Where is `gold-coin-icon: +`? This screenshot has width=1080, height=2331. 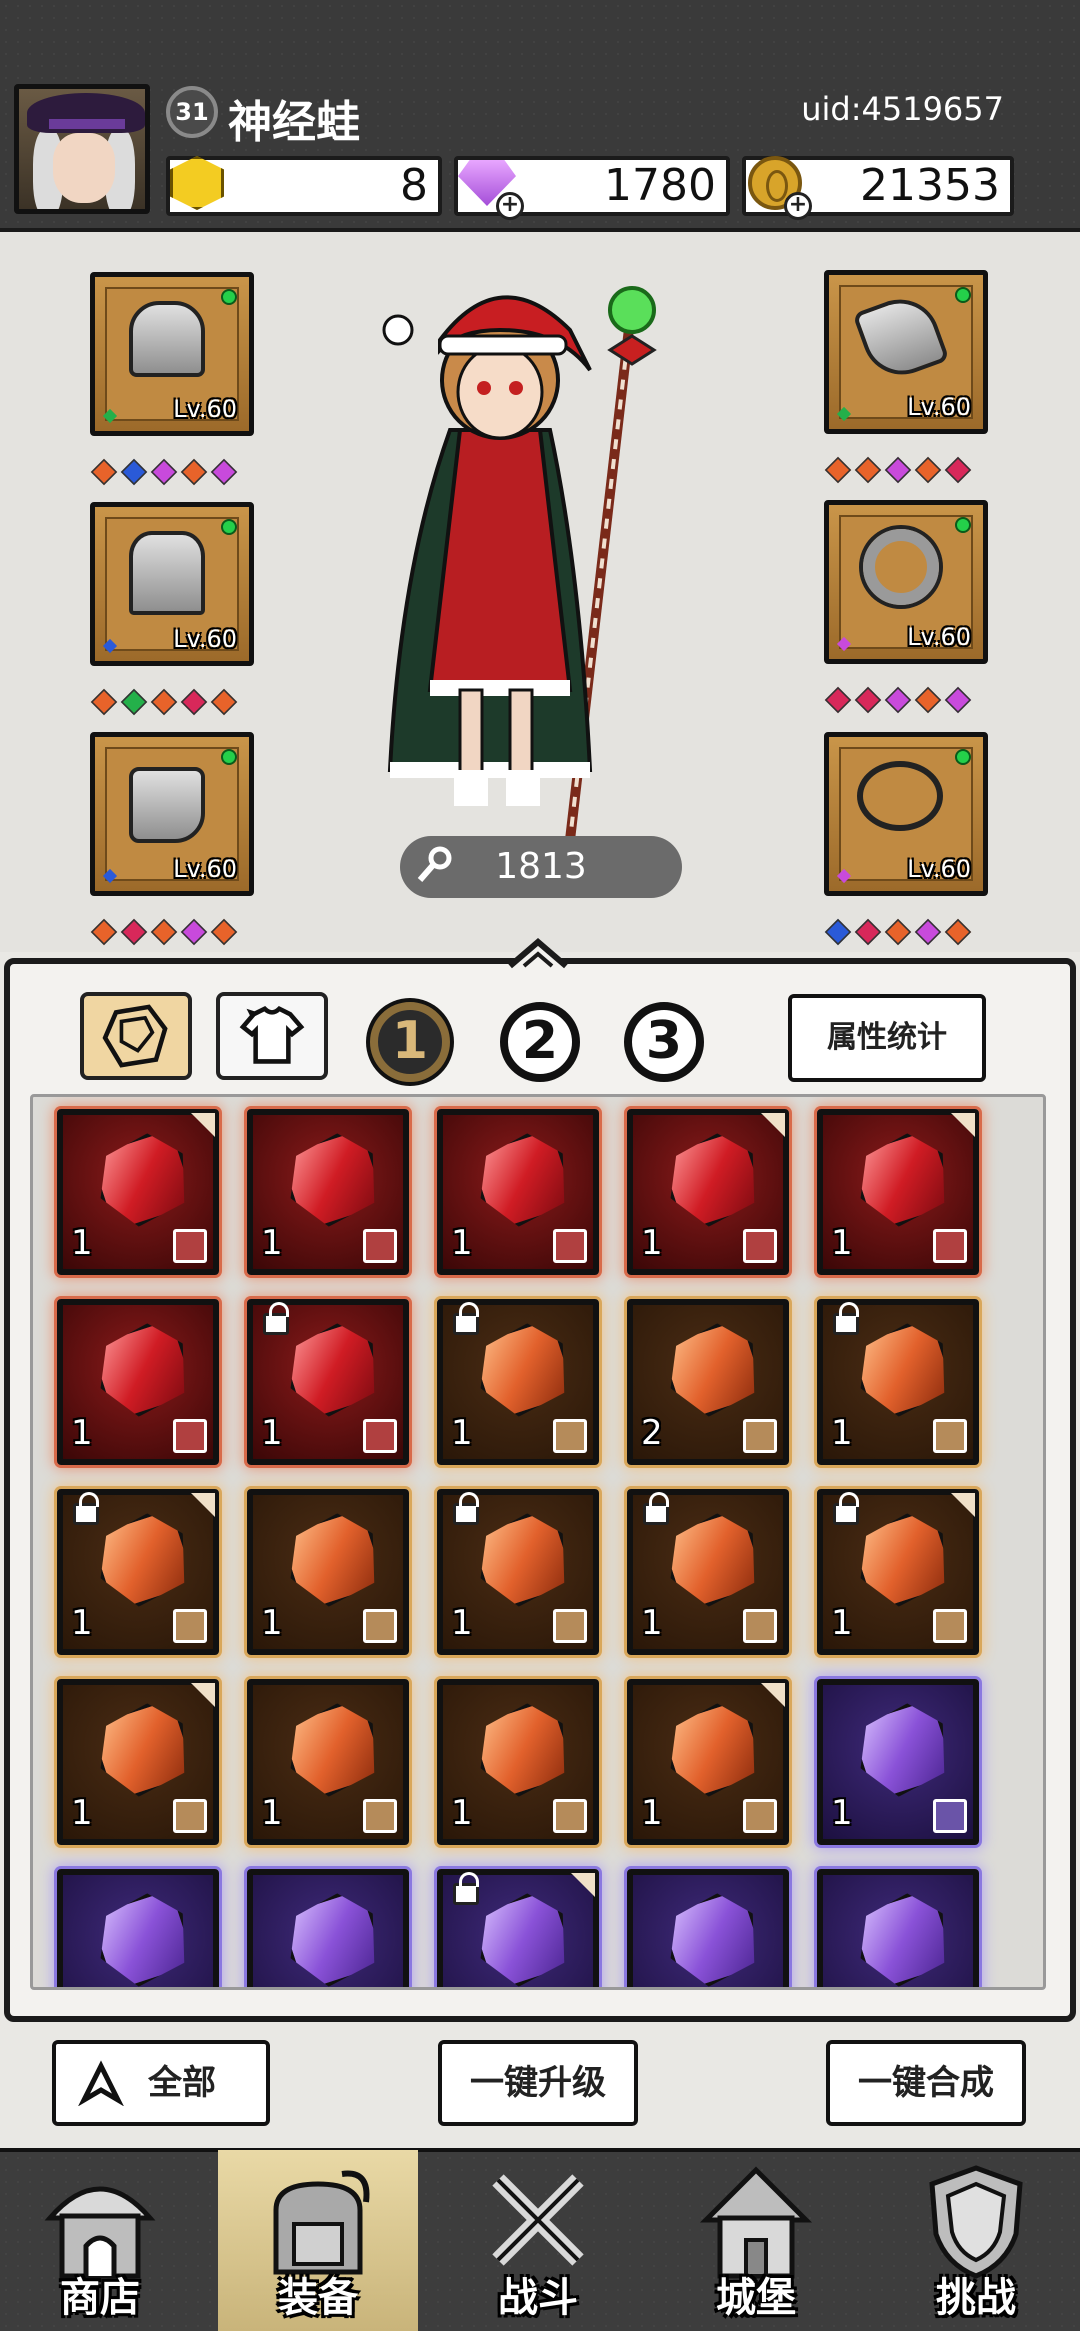
gold-coin-icon: + is located at coordinates (777, 185).